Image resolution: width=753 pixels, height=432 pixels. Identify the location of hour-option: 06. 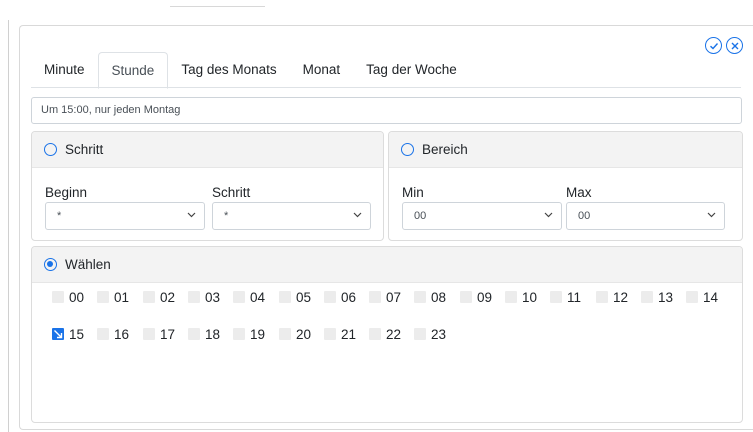
(340, 297).